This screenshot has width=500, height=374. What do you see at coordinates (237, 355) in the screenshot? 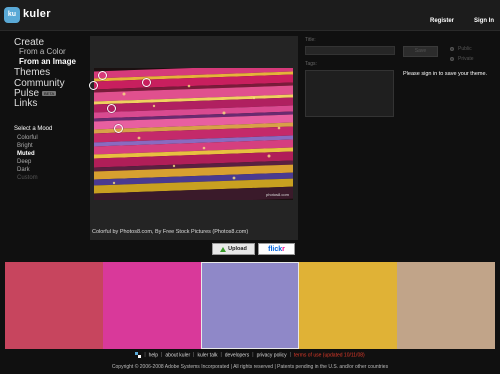
I see `footer-developers: developers` at bounding box center [237, 355].